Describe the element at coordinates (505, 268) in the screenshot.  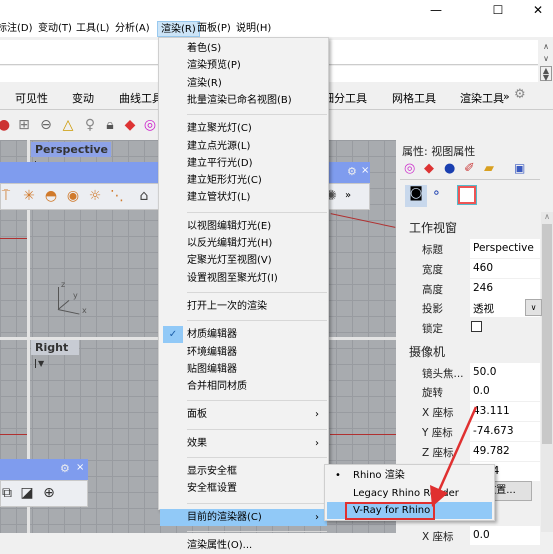
I see `width-field: 460` at that location.